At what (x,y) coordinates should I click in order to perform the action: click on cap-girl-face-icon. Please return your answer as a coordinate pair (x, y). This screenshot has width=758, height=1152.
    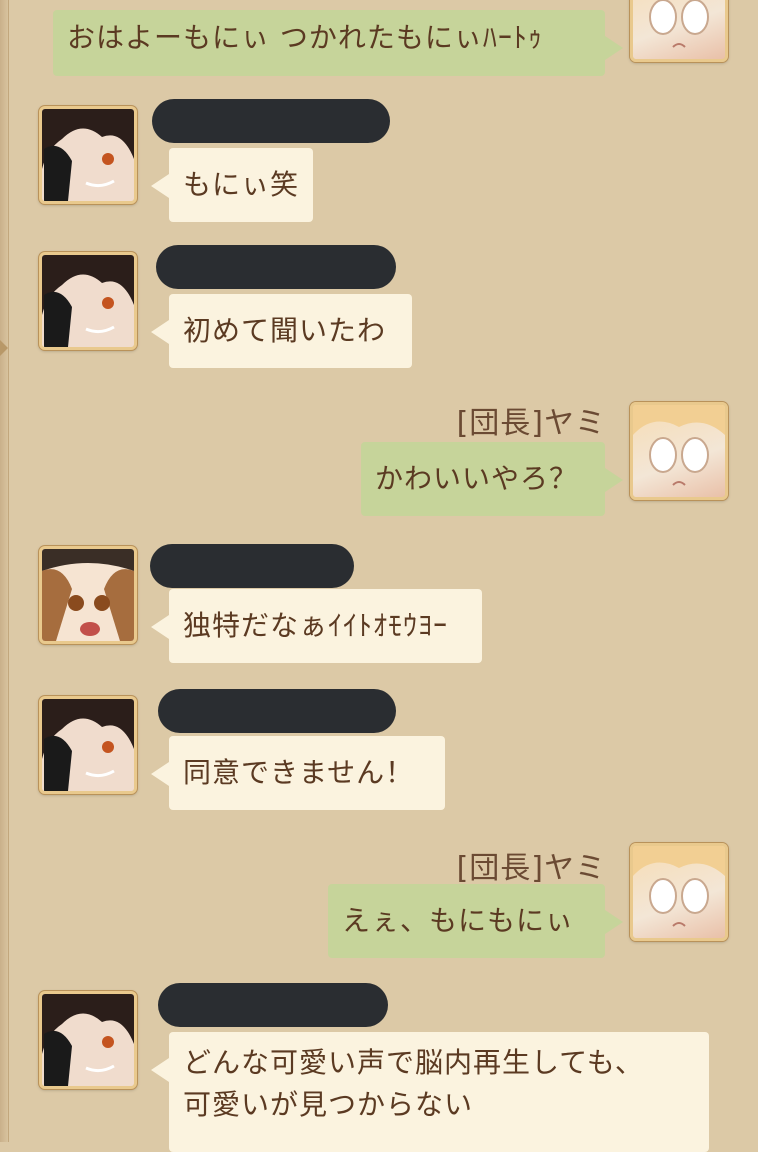
    Looking at the image, I should click on (88, 595).